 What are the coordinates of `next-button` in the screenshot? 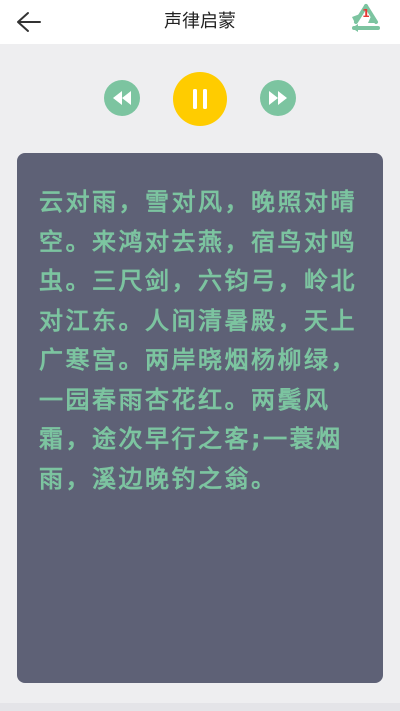 It's located at (278, 98).